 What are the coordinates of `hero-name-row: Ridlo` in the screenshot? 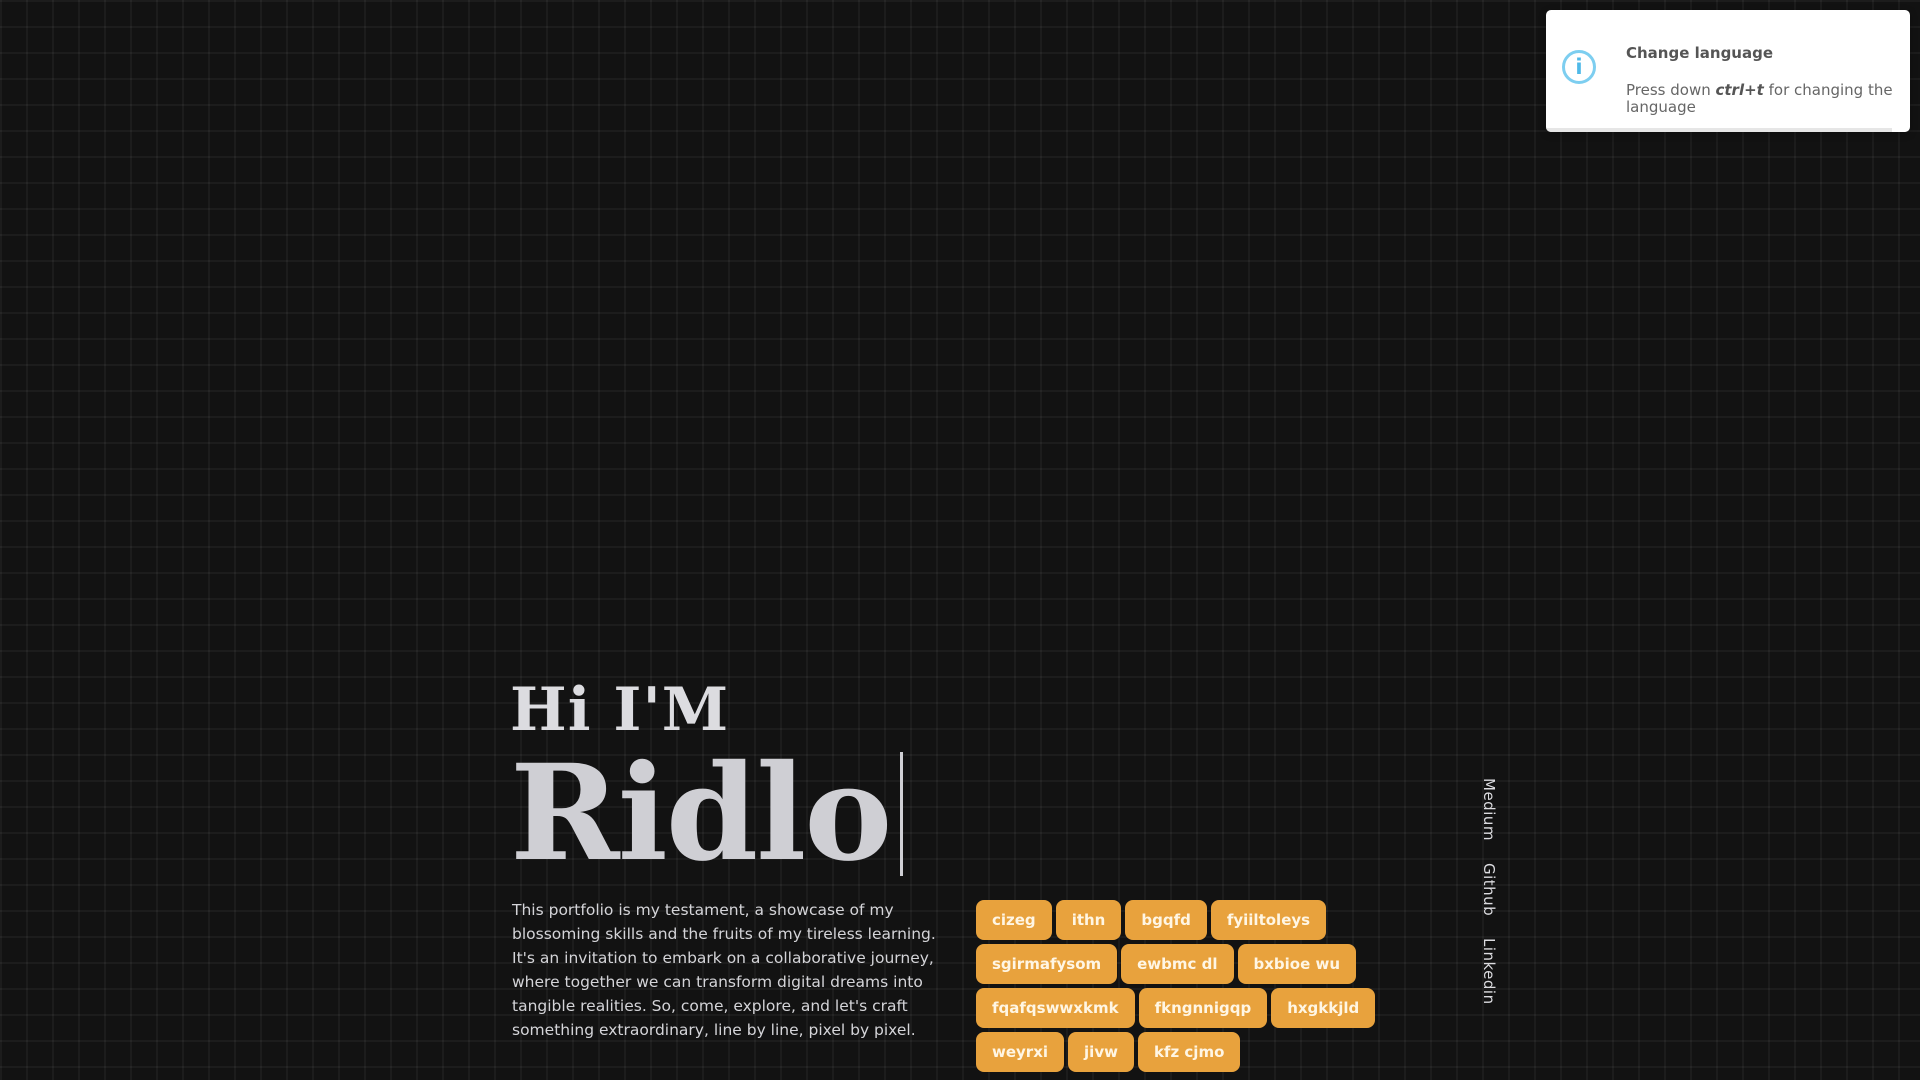 It's located at (707, 813).